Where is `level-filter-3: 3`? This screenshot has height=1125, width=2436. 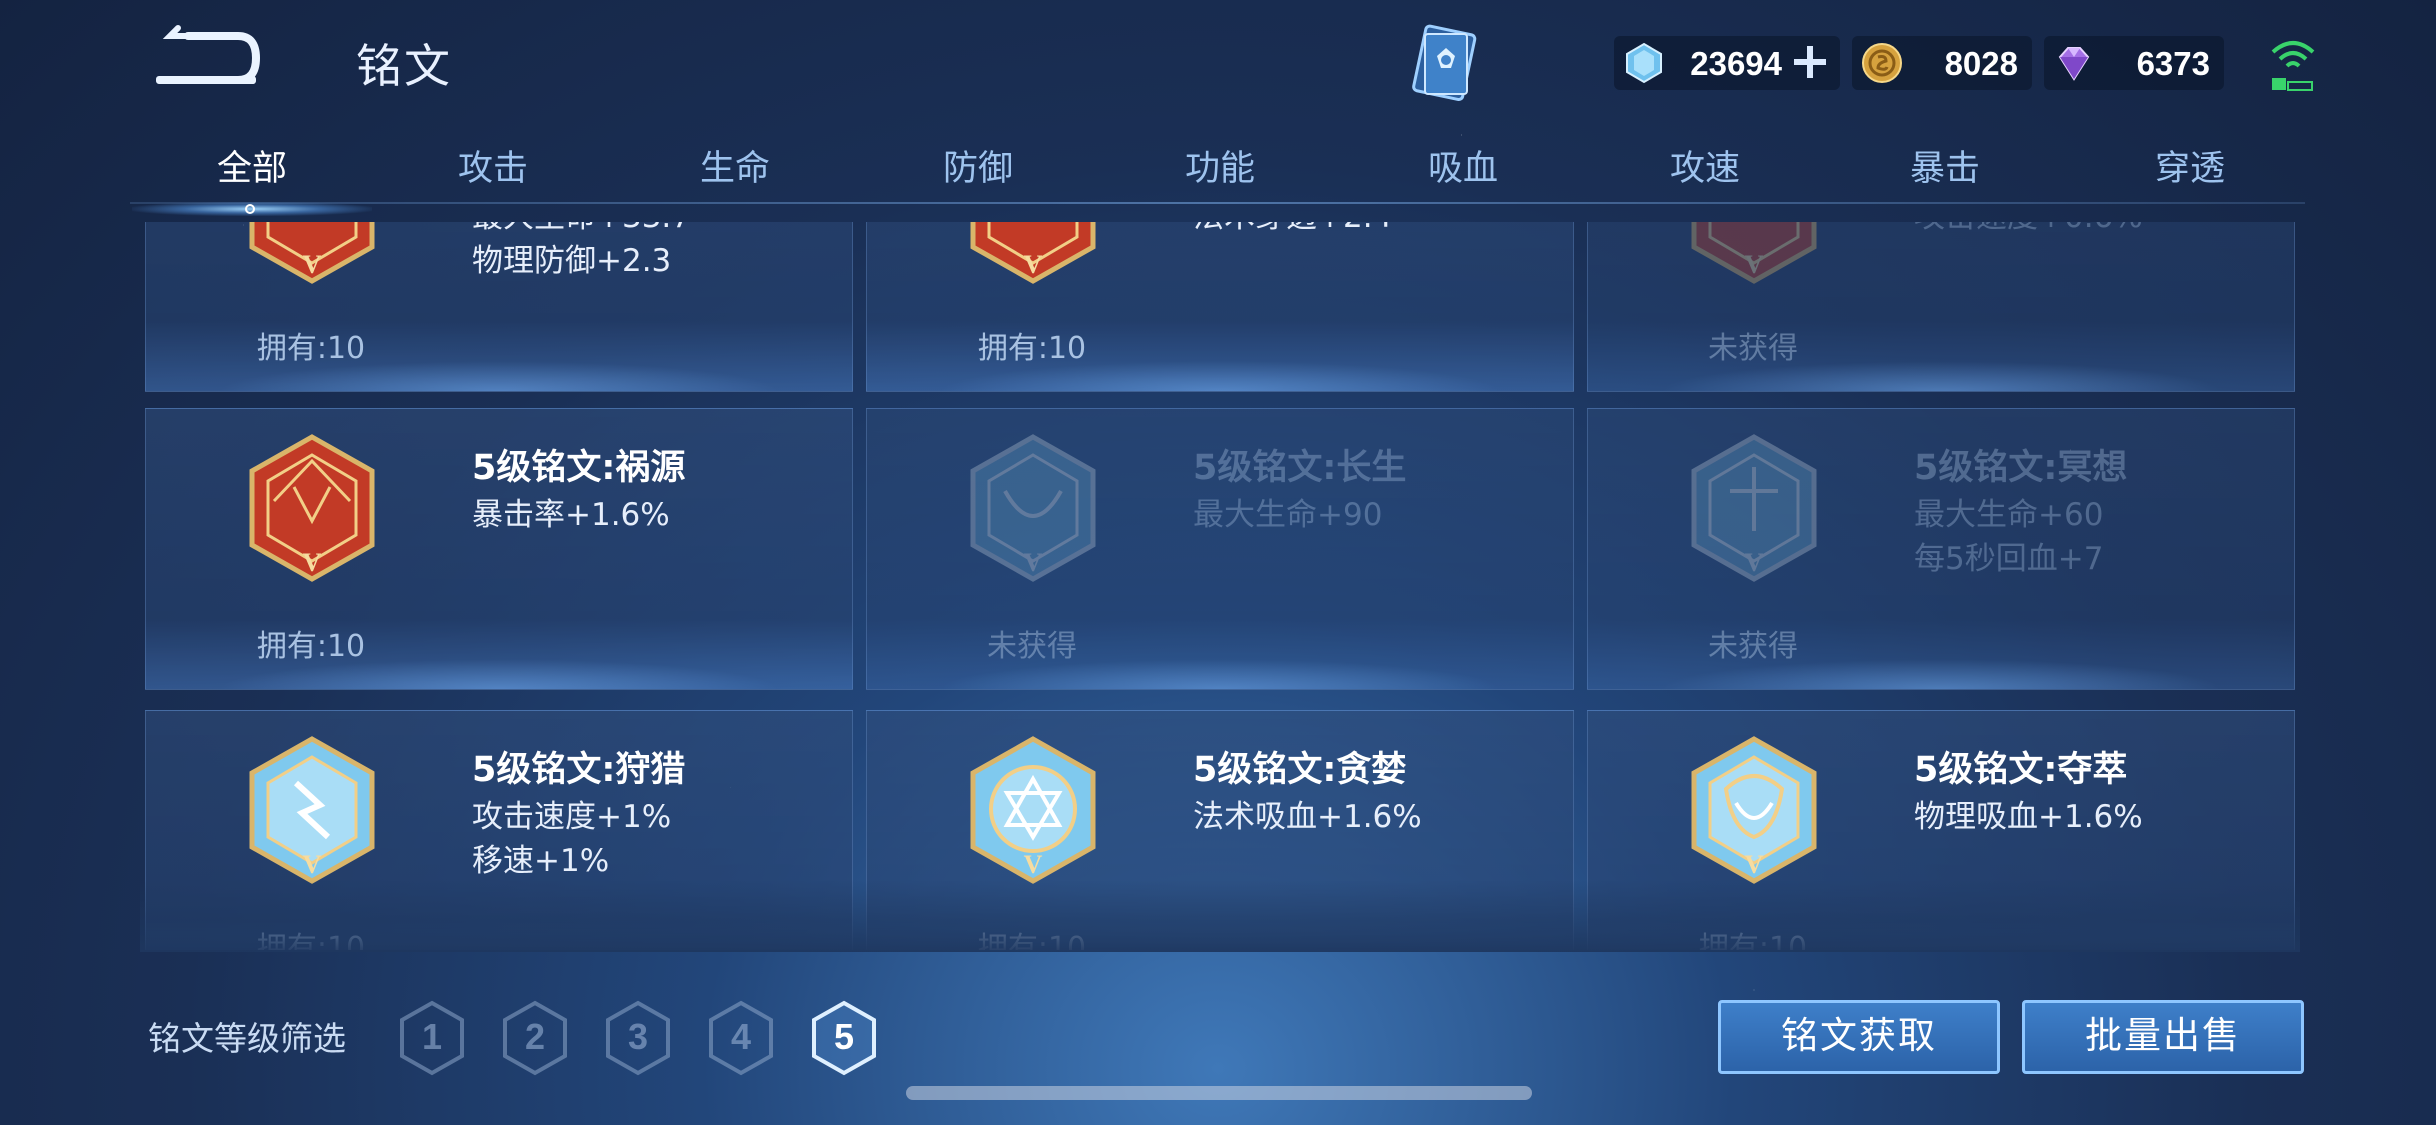 level-filter-3: 3 is located at coordinates (638, 1038).